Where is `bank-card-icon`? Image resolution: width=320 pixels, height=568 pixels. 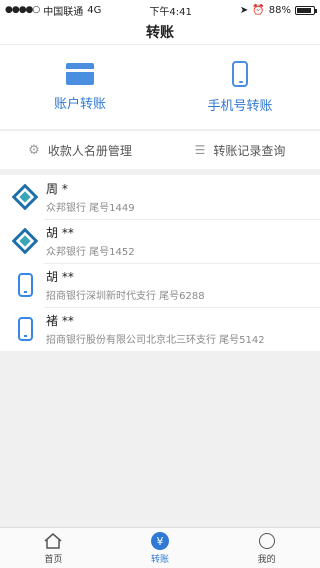 bank-card-icon is located at coordinates (80, 73).